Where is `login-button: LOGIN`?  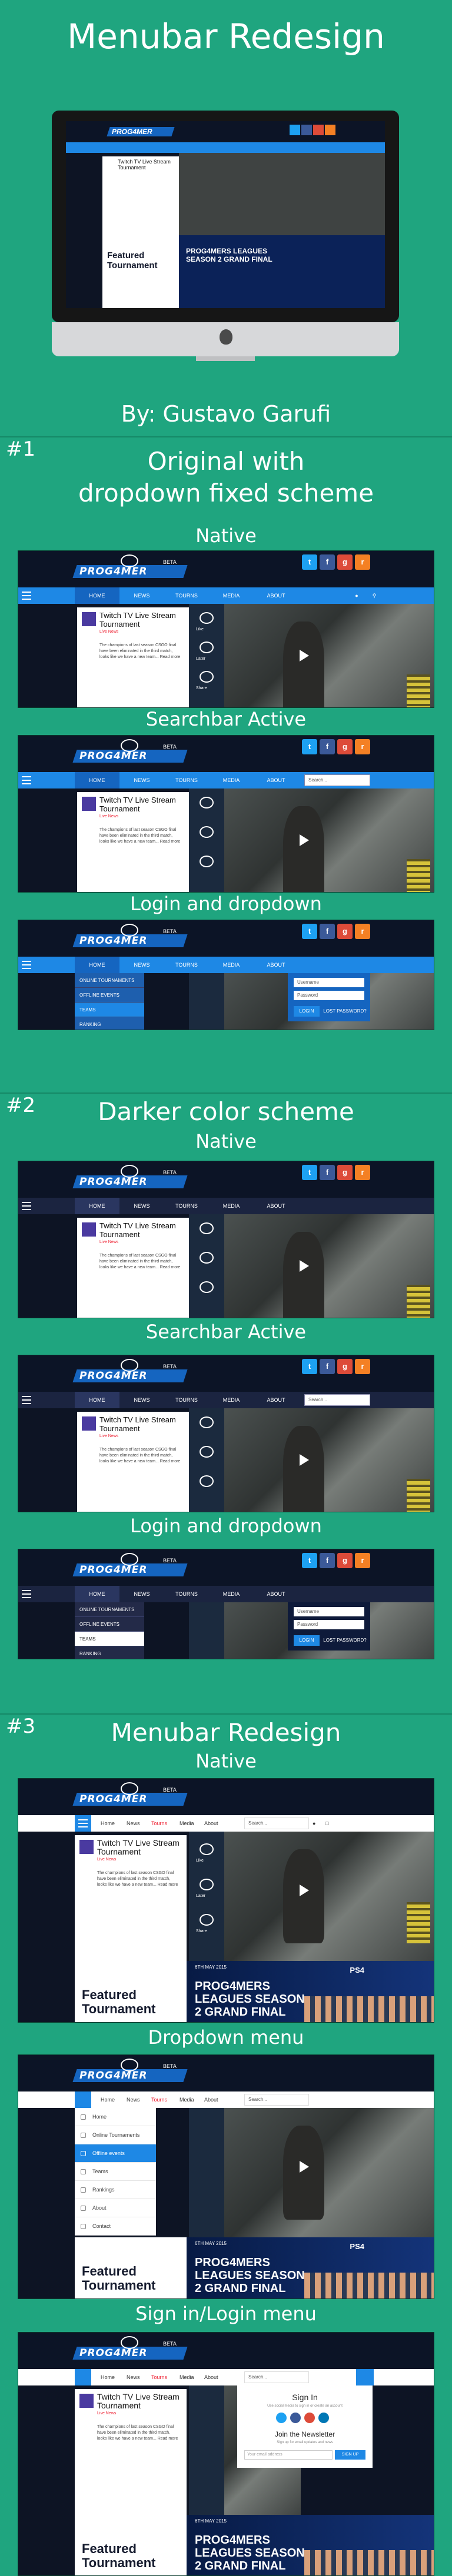
login-button: LOGIN is located at coordinates (307, 1011).